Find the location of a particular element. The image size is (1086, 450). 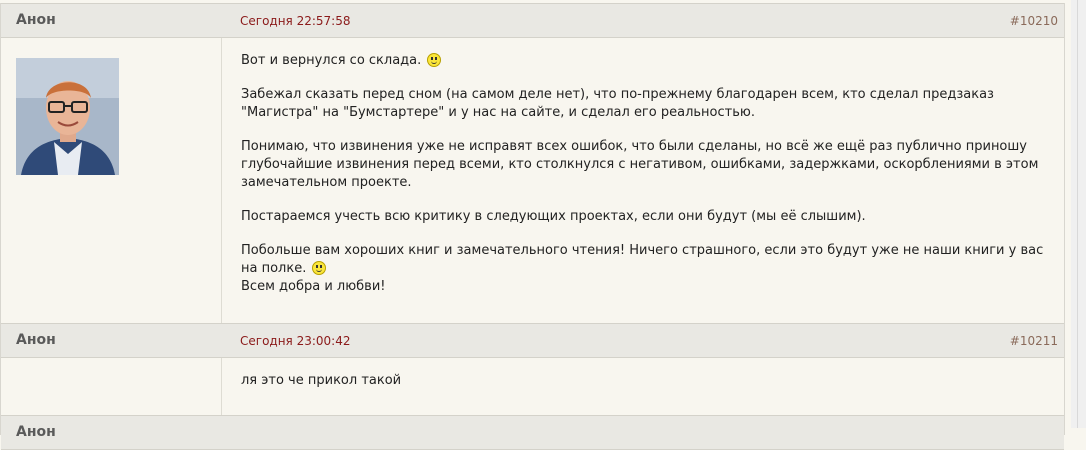

post-header: Анон Сегодня 23:00:42 #10211 is located at coordinates (532, 340).